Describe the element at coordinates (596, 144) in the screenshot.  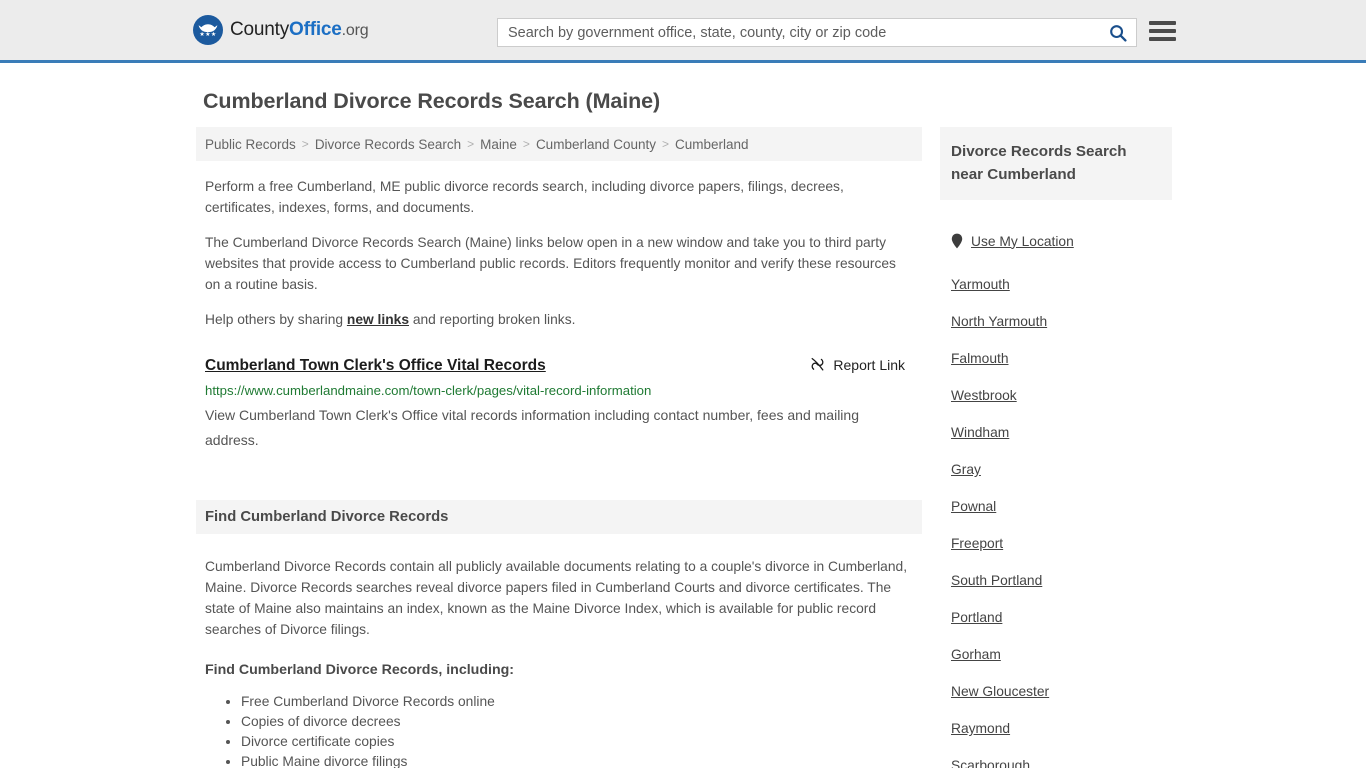
I see `breadcrumb-item-cumberland-county: Cumberland County` at that location.